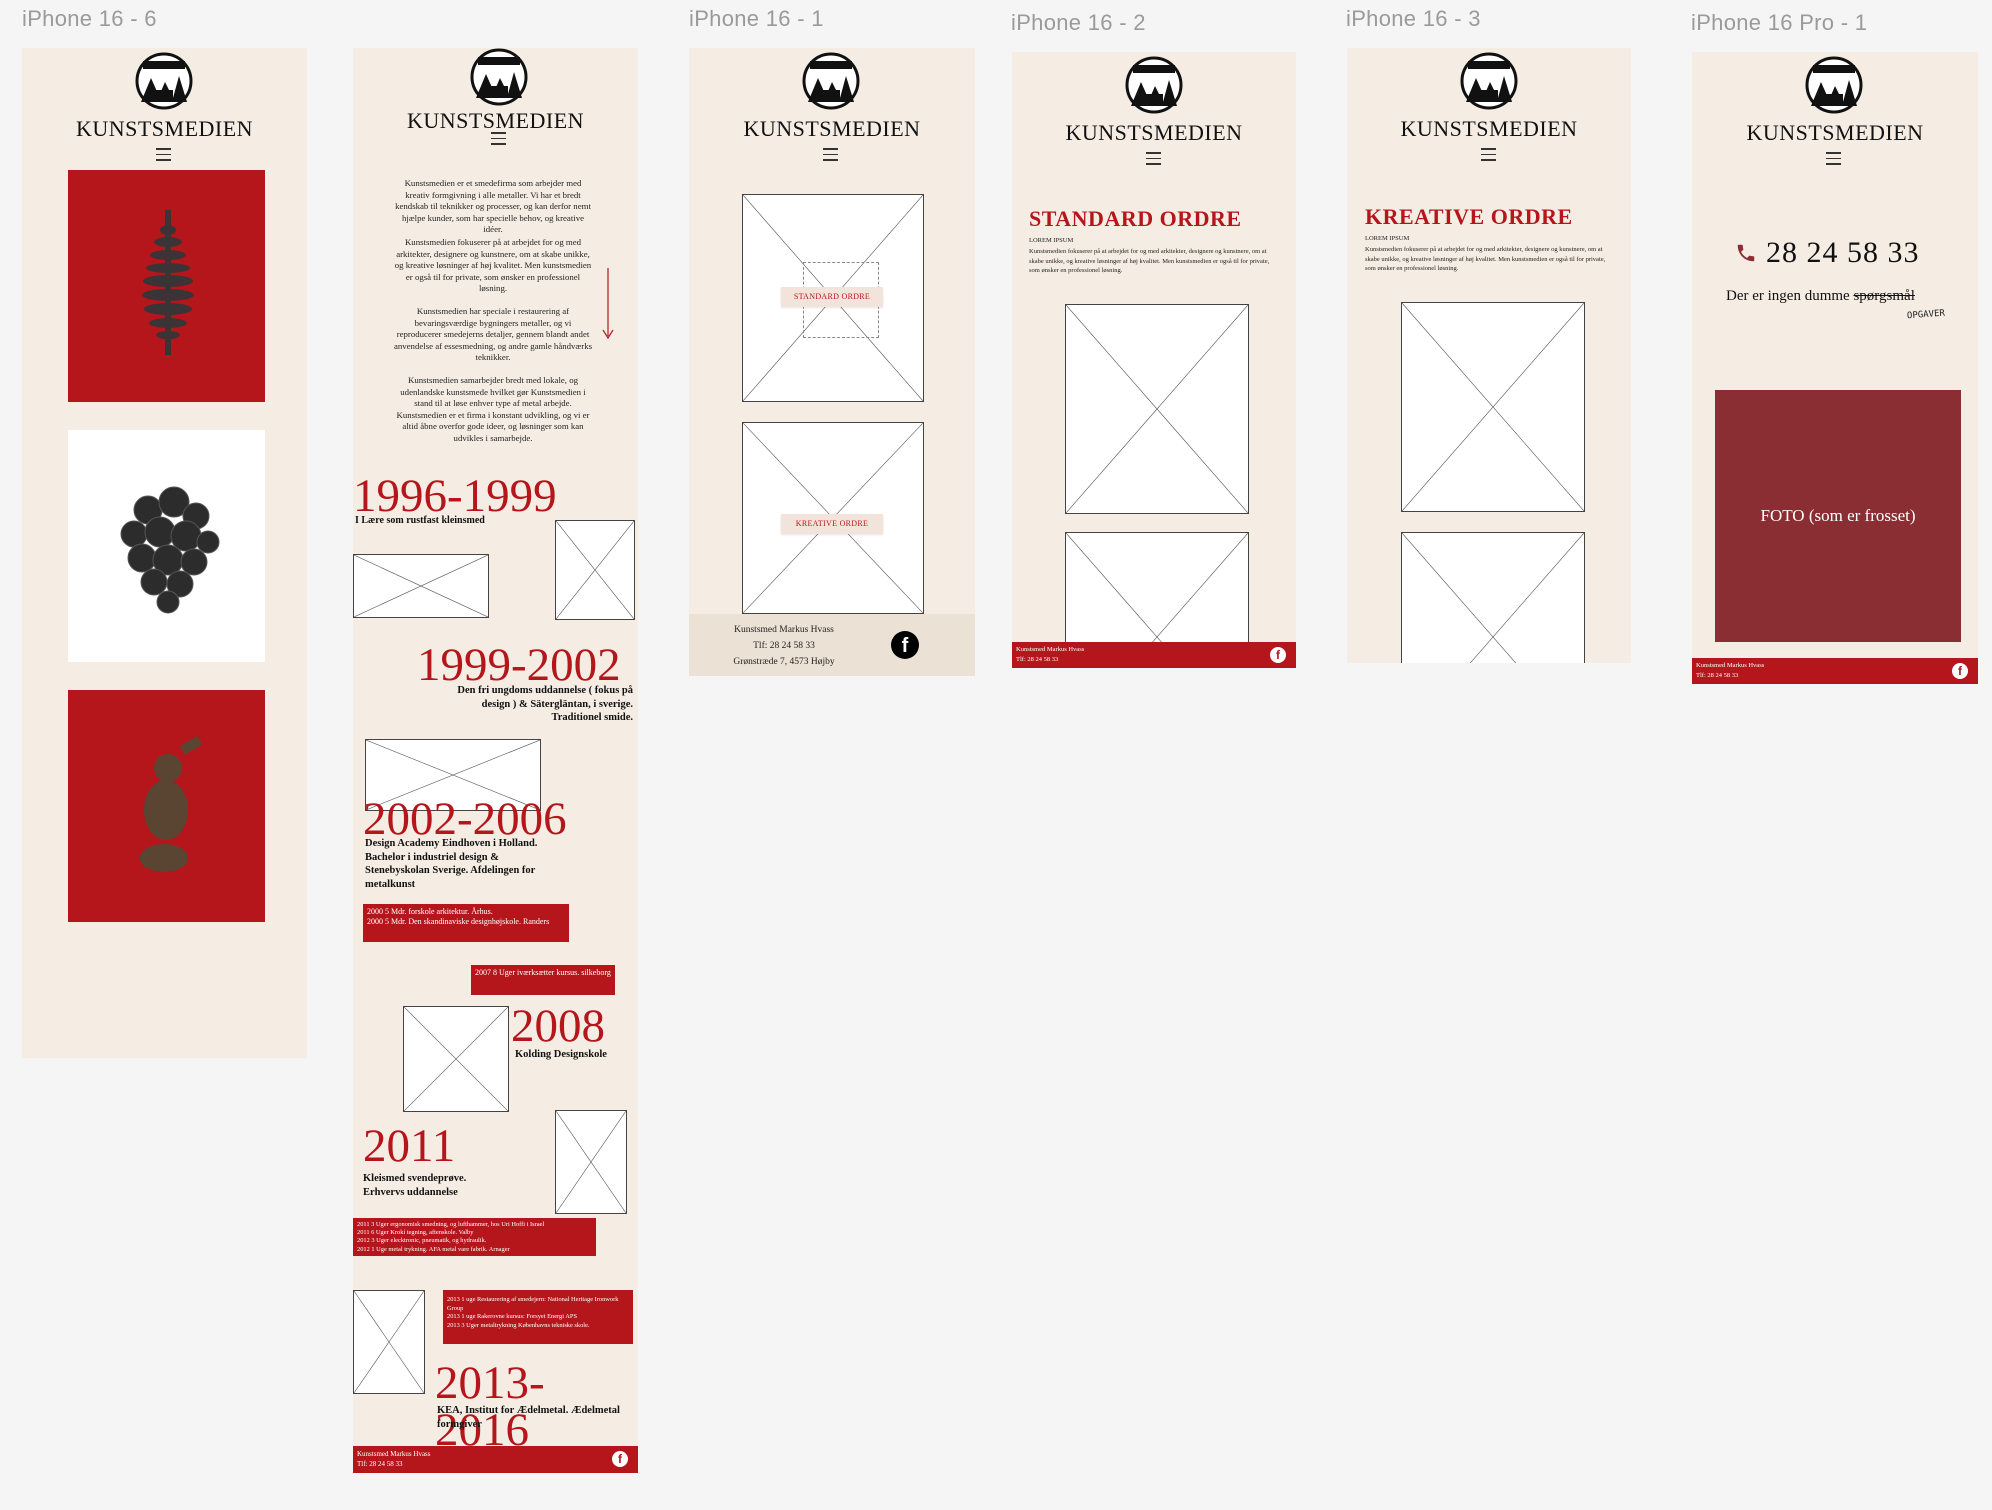 This screenshot has height=1510, width=1992. Describe the element at coordinates (1078, 23) in the screenshot. I see `frame-label-iphone16-2: iPhone 16 - 2` at that location.